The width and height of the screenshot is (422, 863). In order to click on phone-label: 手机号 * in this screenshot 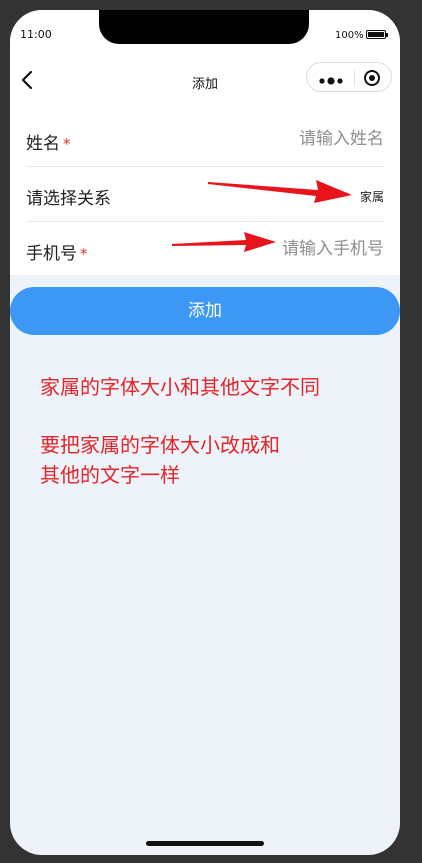, I will do `click(57, 254)`.